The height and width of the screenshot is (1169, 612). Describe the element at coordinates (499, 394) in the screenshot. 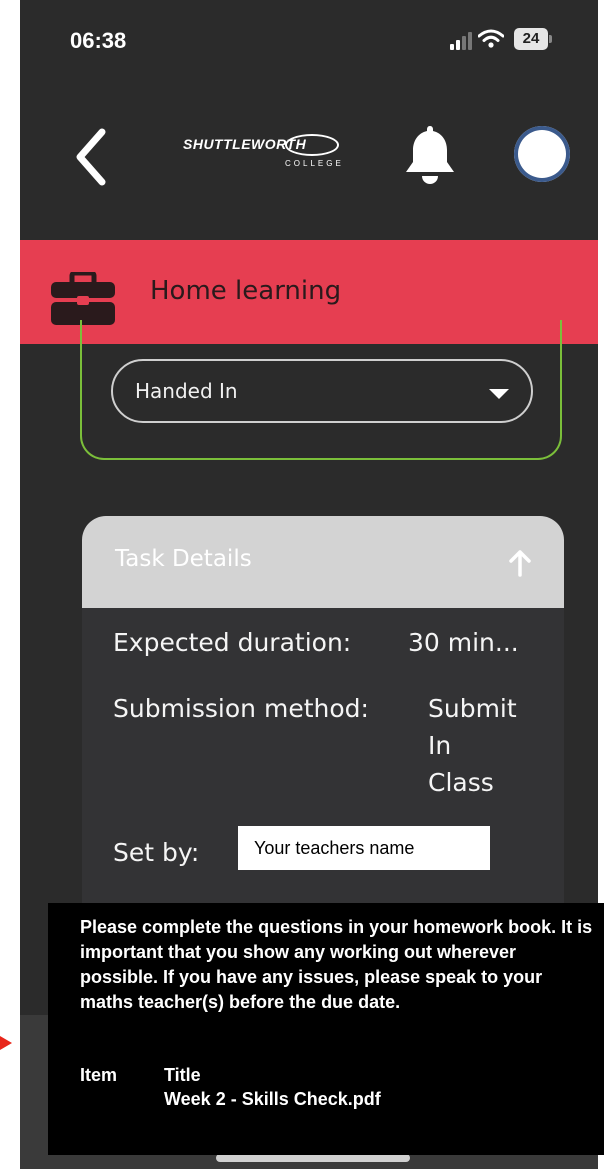

I see `dropdown-caret-icon` at that location.